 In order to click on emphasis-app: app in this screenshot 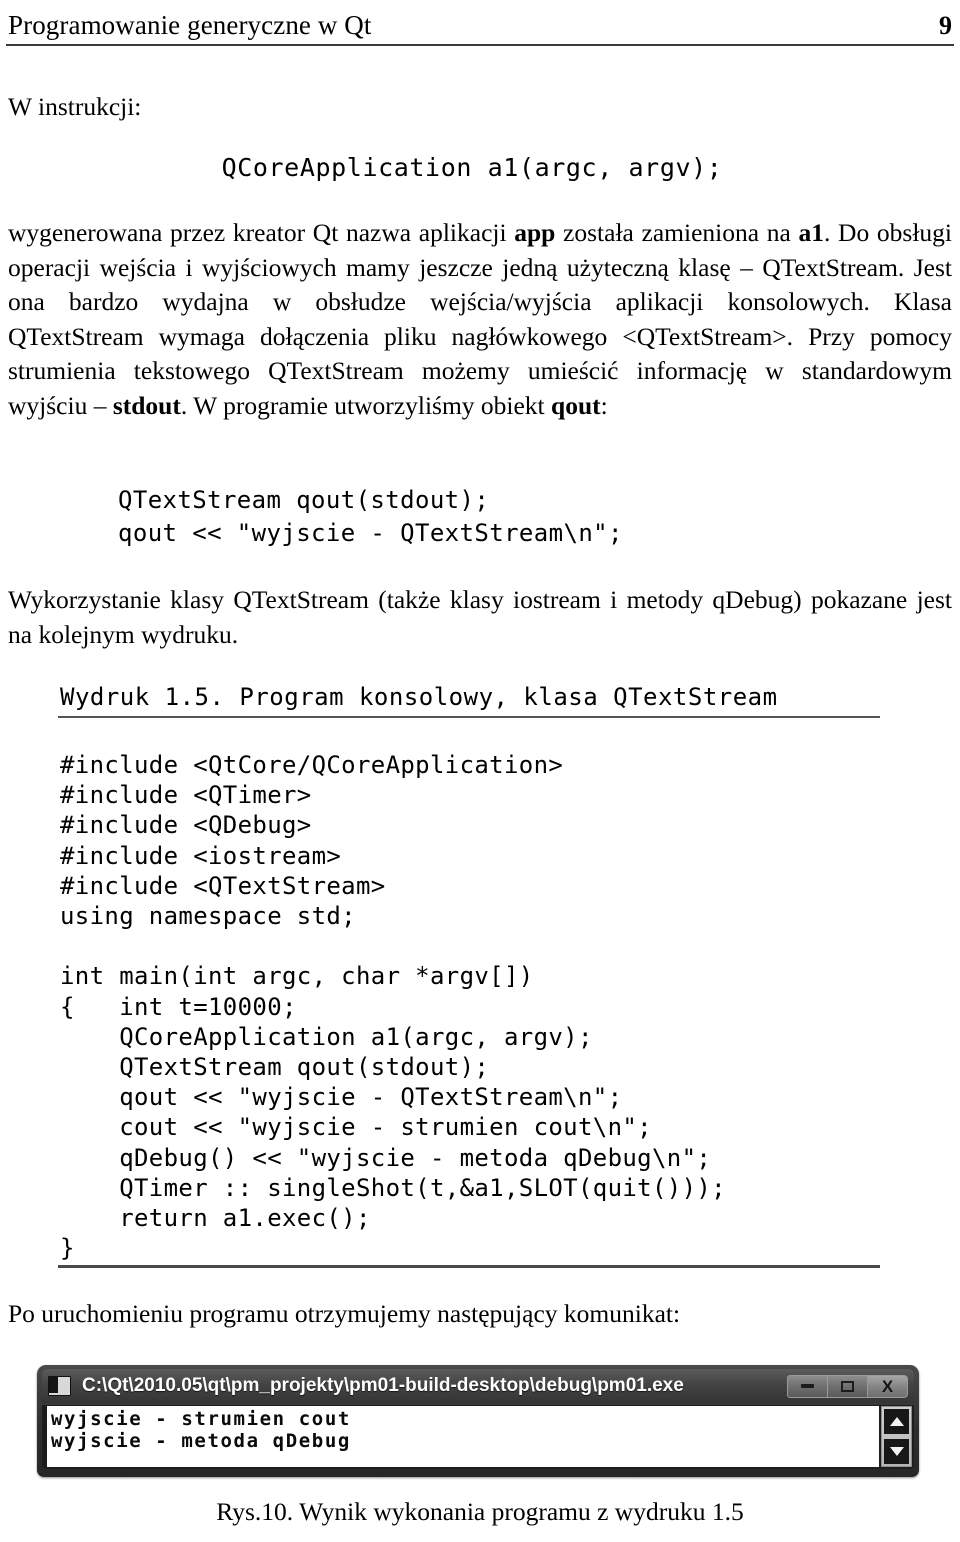, I will do `click(535, 232)`.